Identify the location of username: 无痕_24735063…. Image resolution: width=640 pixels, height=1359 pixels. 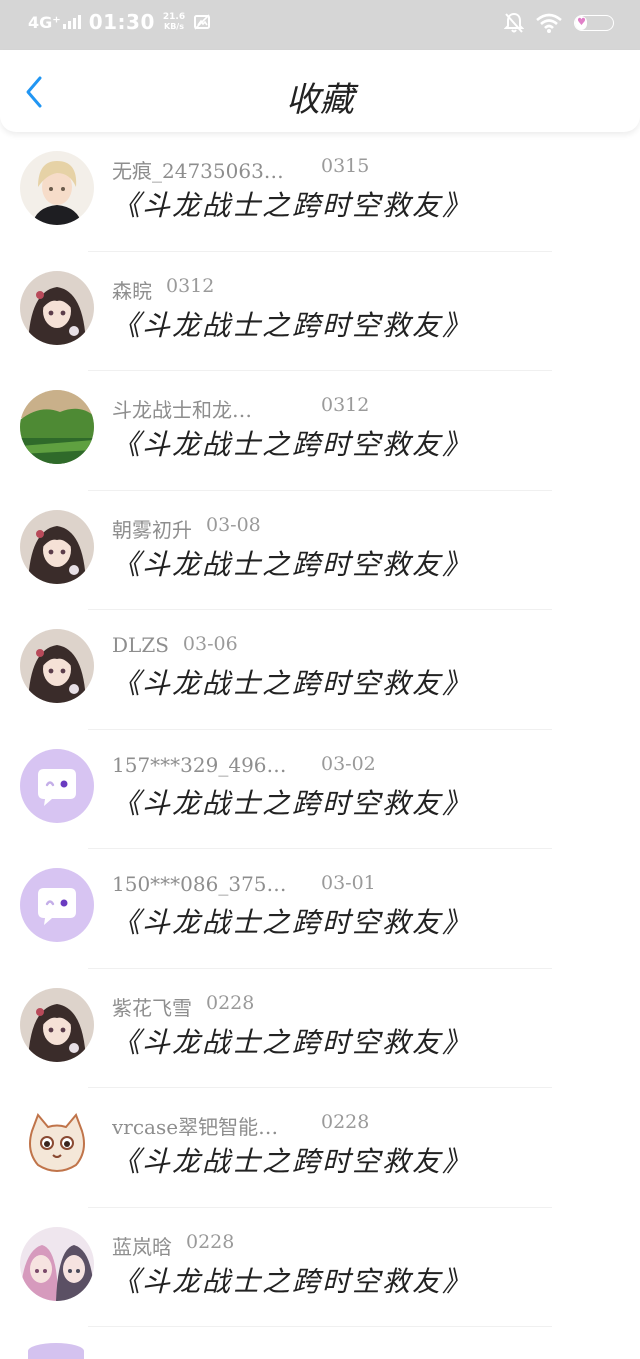
(198, 171).